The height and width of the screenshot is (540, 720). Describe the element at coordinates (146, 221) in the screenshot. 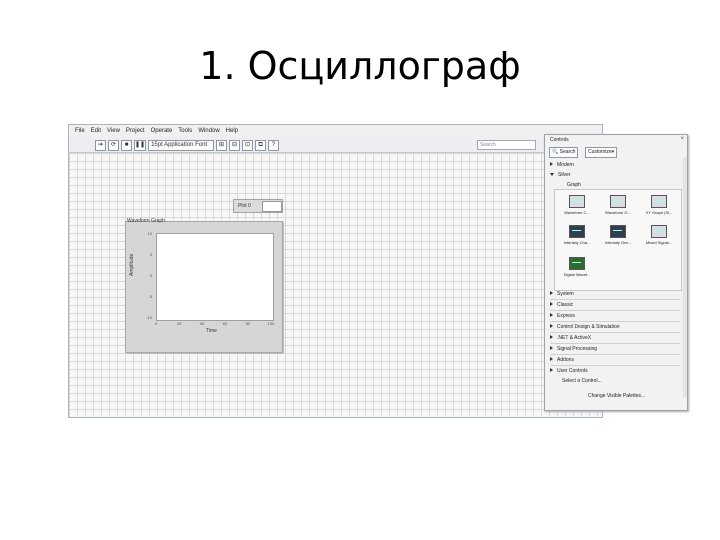

I see `graph-title: Waveform Graph` at that location.